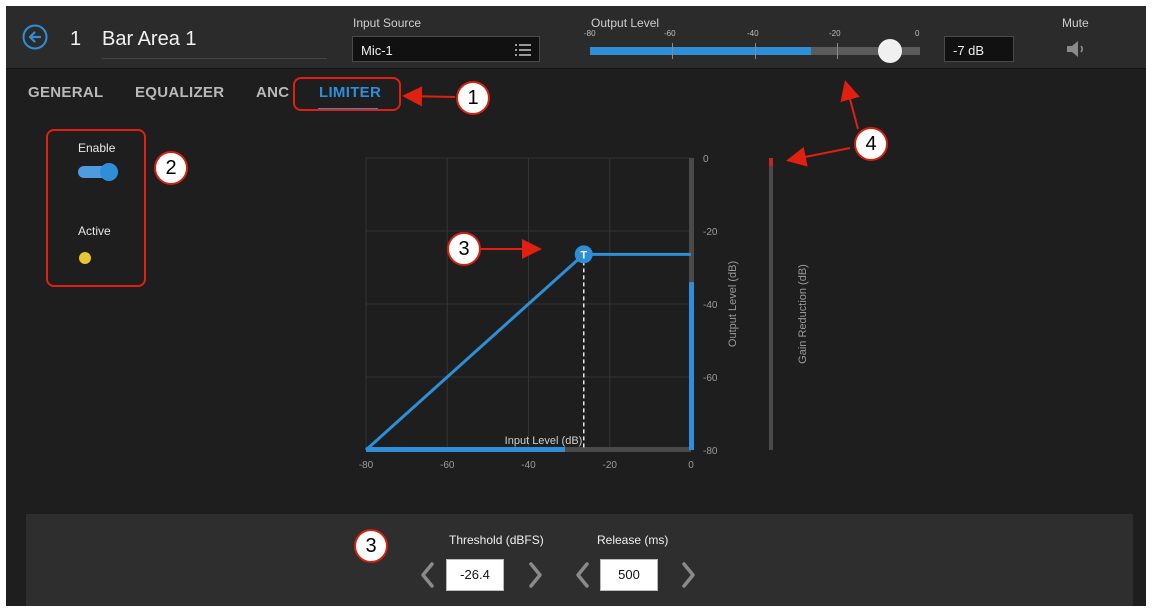 The width and height of the screenshot is (1152, 612). I want to click on threshold-input: -26.4, so click(475, 575).